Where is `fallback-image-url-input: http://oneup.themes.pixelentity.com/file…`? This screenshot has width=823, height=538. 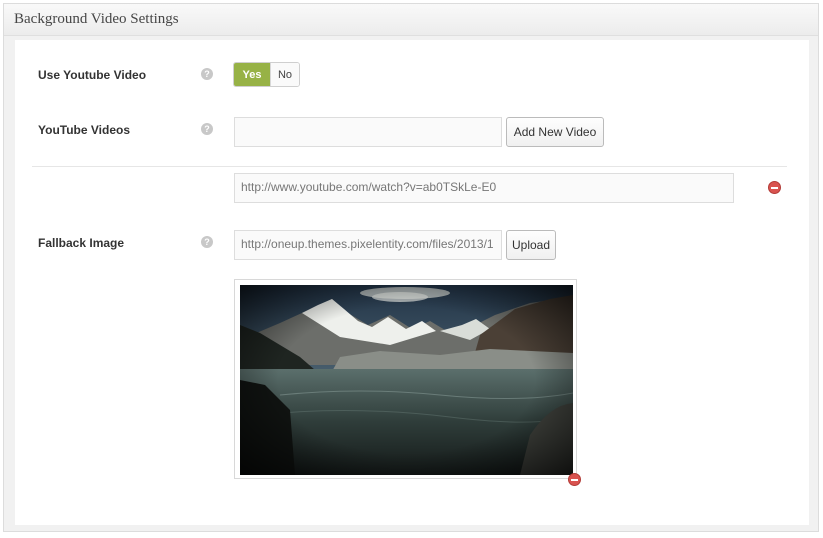 fallback-image-url-input: http://oneup.themes.pixelentity.com/file… is located at coordinates (368, 245).